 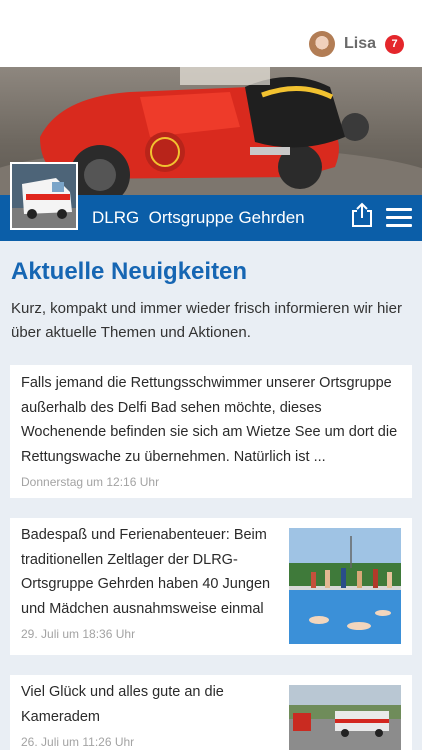 I want to click on avatar, so click(x=321, y=44).